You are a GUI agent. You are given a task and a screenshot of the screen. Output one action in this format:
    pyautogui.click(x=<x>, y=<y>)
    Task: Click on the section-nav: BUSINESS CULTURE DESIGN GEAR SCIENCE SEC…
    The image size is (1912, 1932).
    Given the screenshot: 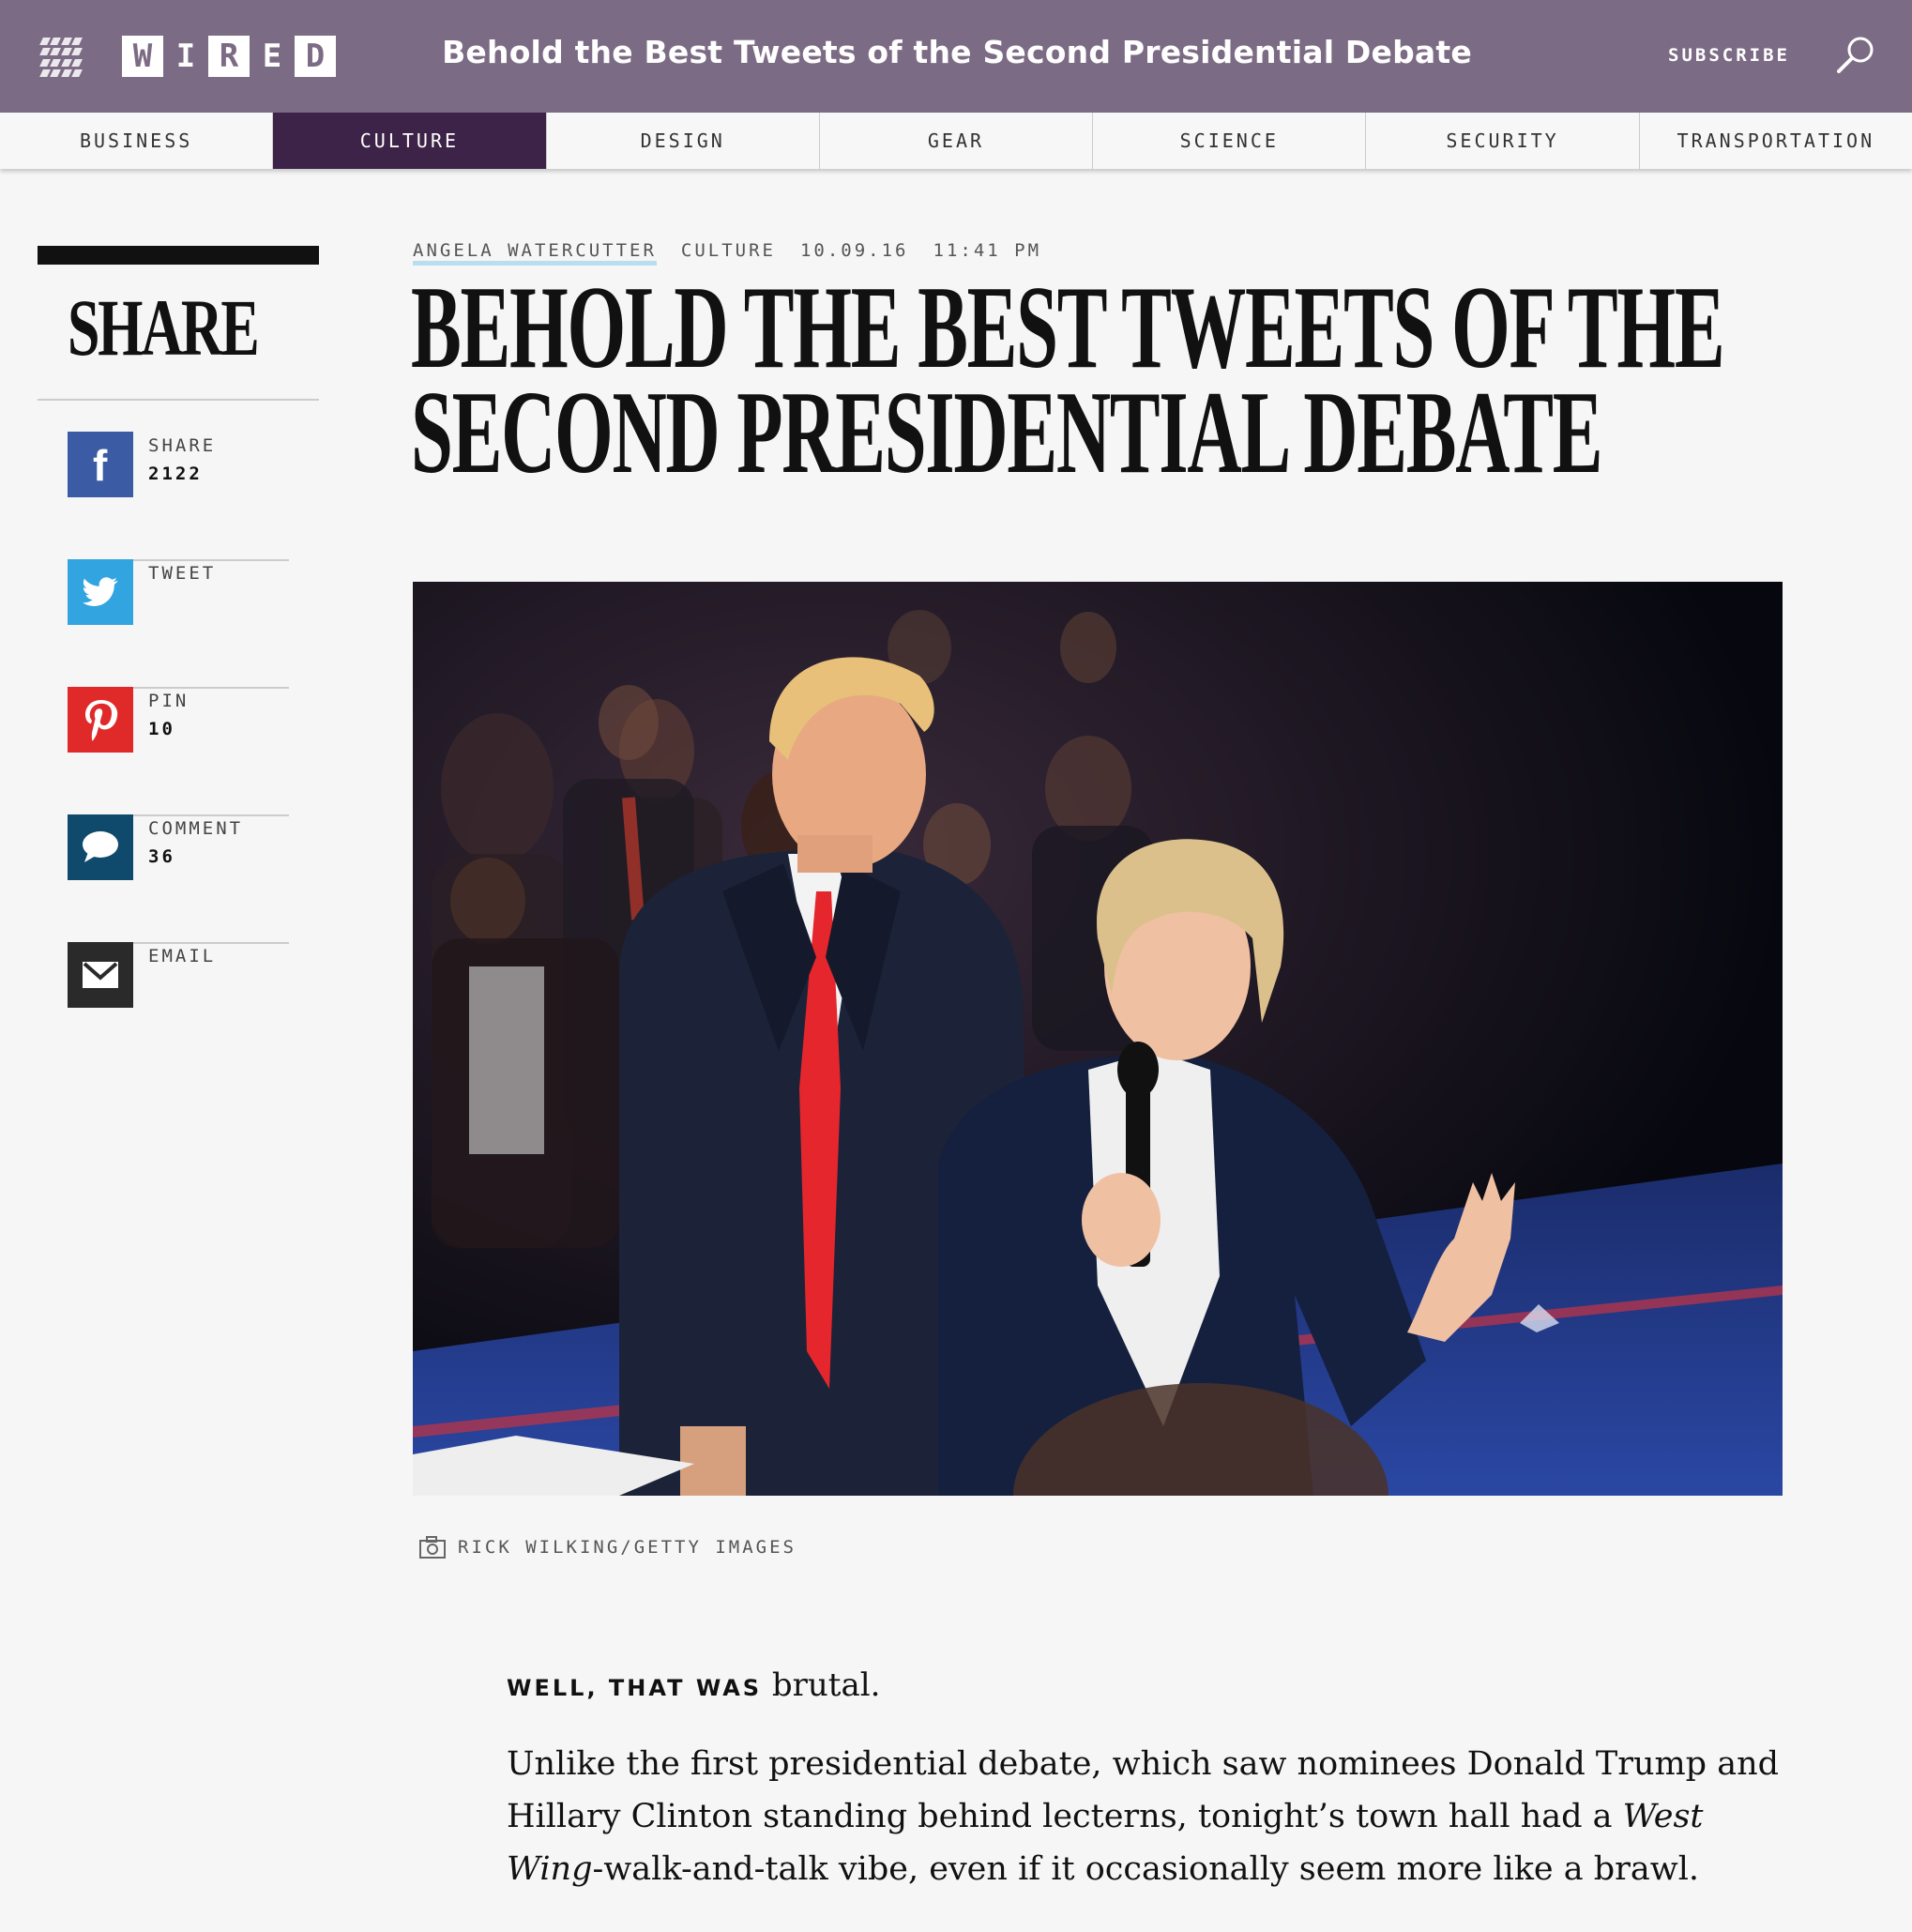 What is the action you would take?
    pyautogui.click(x=956, y=141)
    